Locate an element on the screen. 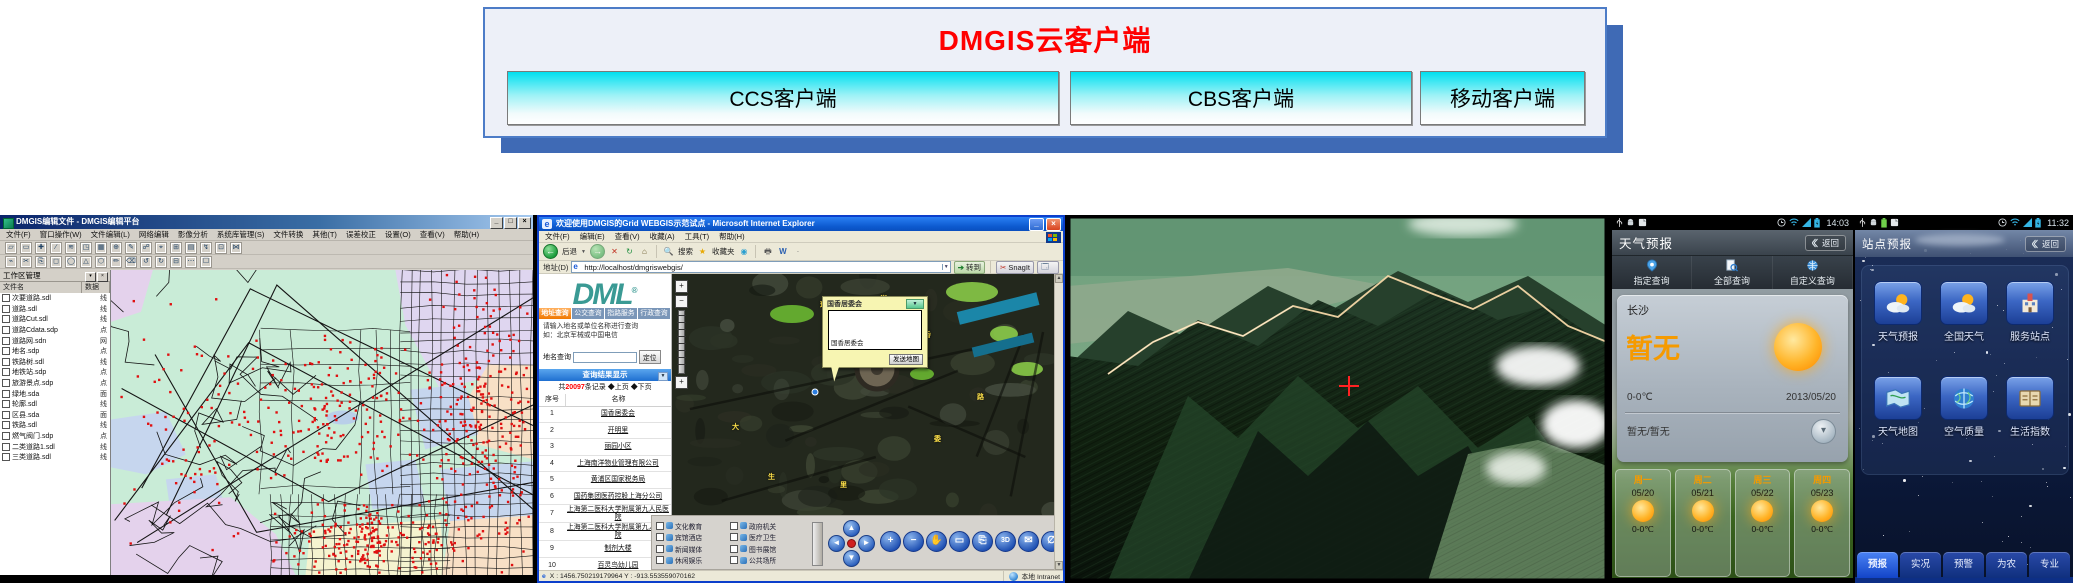  table-row: 2 开明里 is located at coordinates (605, 431).